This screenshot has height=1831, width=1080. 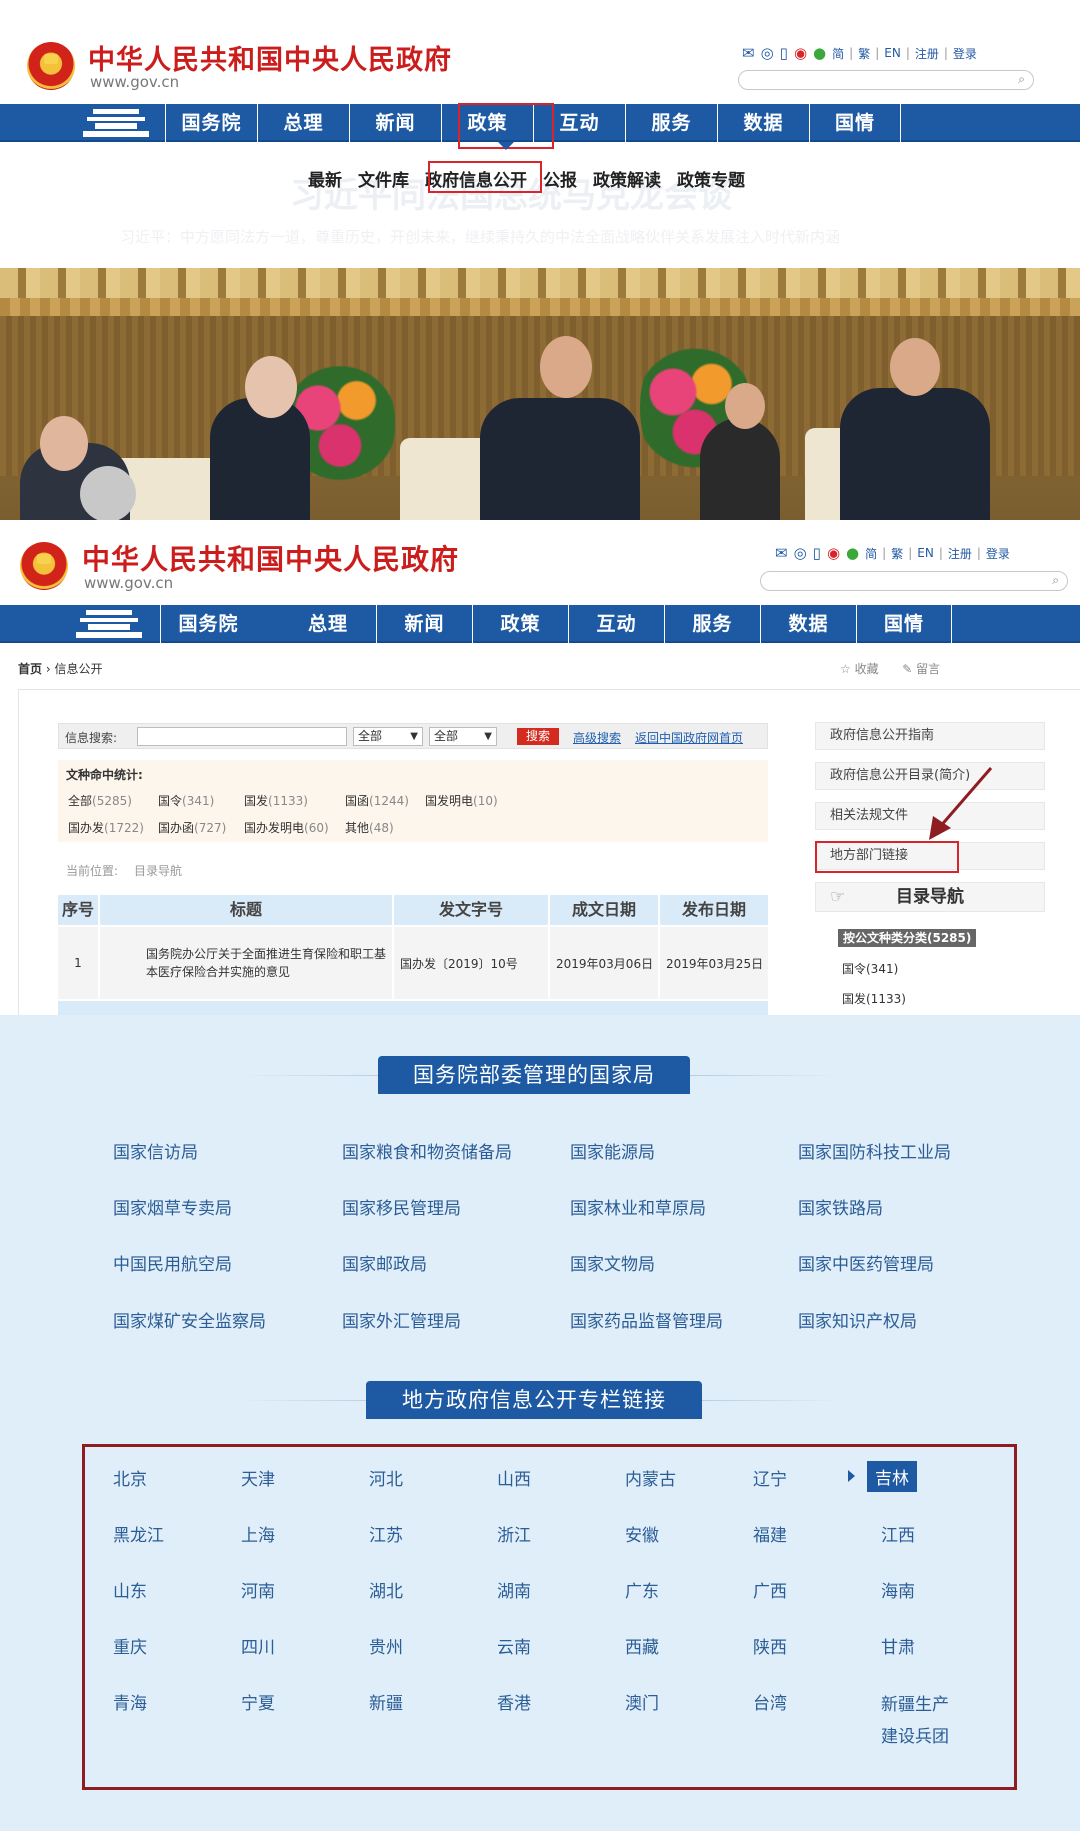 I want to click on province-link: 台湾, so click(x=770, y=1701).